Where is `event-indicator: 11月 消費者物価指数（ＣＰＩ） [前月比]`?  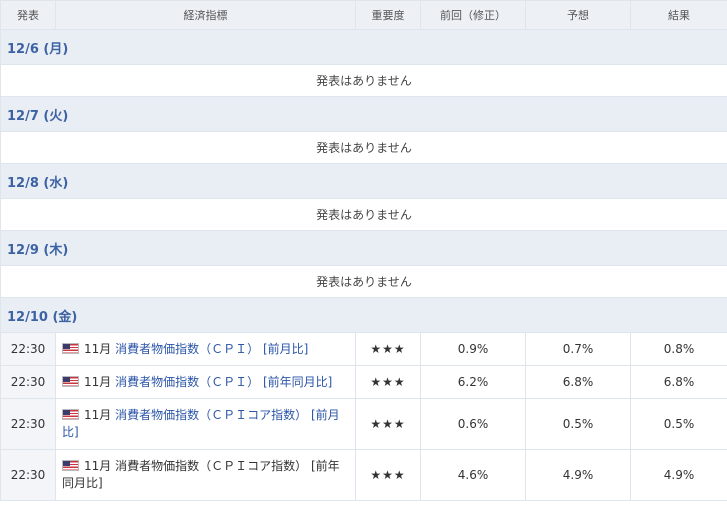
event-indicator: 11月 消費者物価指数（ＣＰＩ） [前月比] is located at coordinates (205, 349).